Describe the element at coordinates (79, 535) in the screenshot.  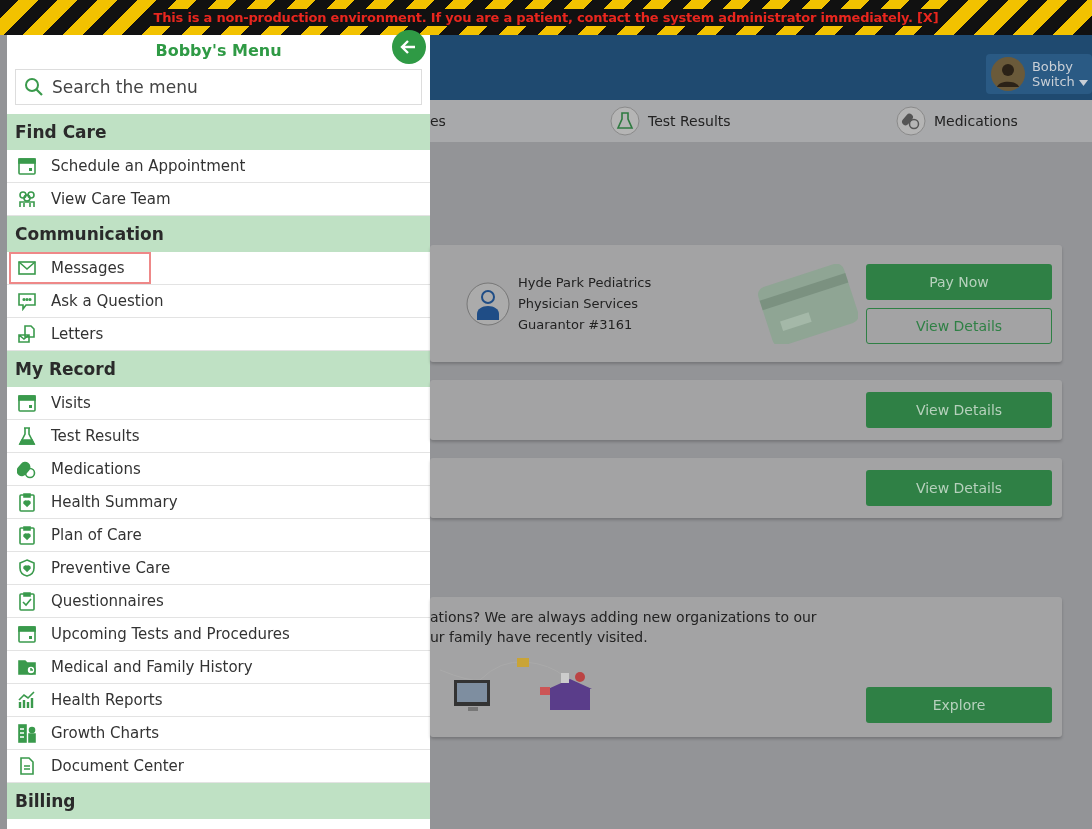
I see `menu-item: Plan of Care` at that location.